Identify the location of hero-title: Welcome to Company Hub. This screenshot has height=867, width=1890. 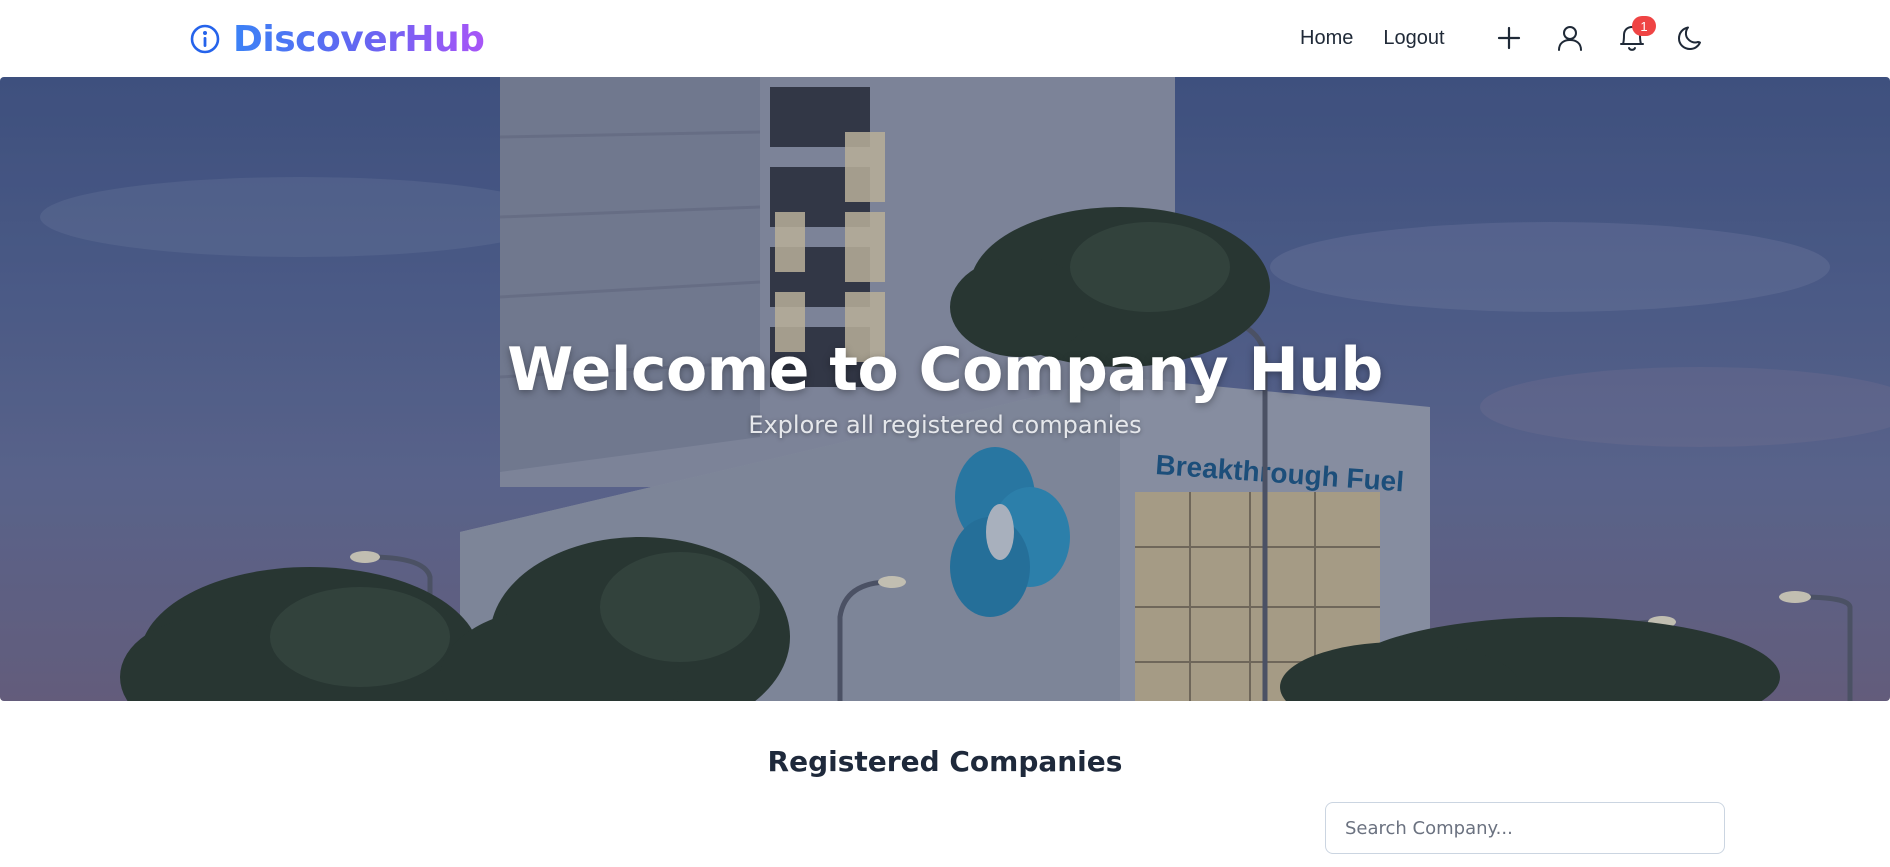
(945, 370).